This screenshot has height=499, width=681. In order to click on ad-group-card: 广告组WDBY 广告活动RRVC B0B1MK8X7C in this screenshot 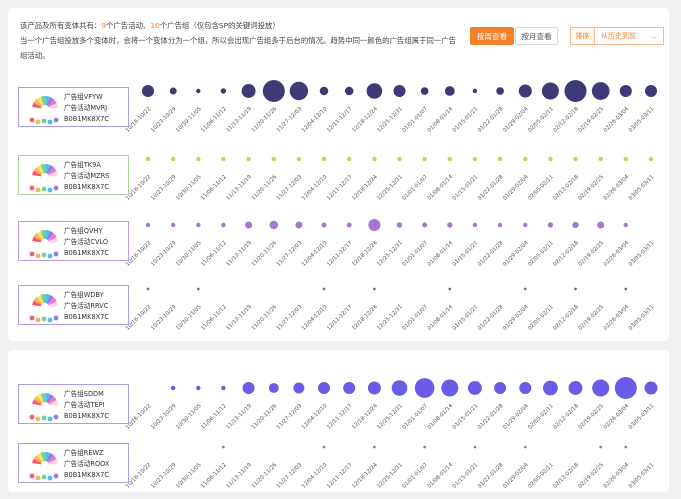, I will do `click(73, 305)`.